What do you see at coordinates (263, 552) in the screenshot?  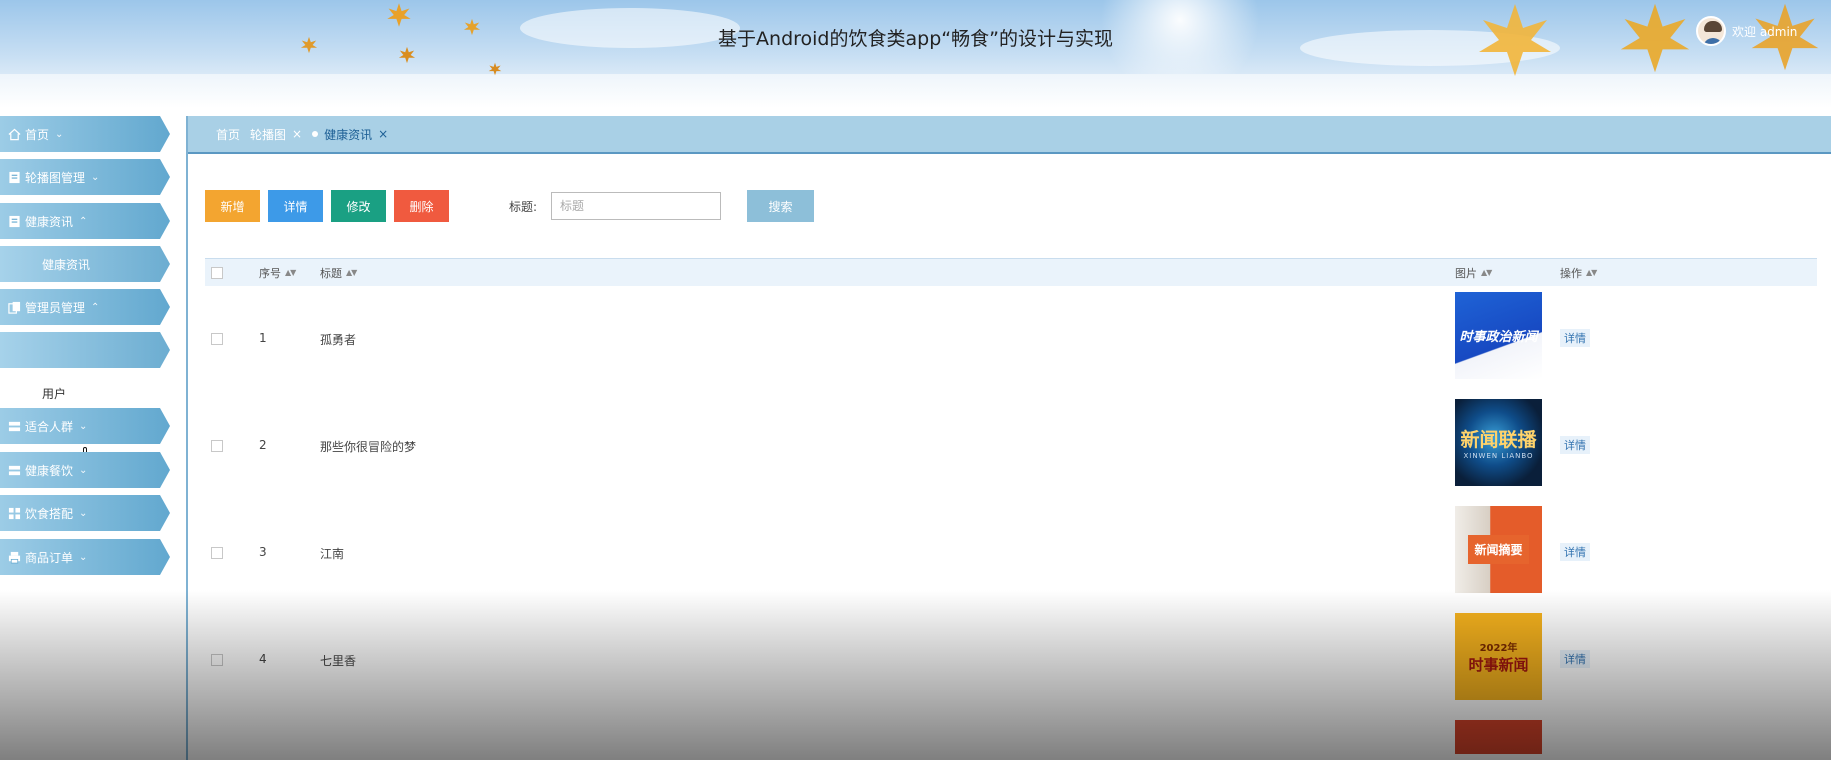 I see `row-number: 3` at bounding box center [263, 552].